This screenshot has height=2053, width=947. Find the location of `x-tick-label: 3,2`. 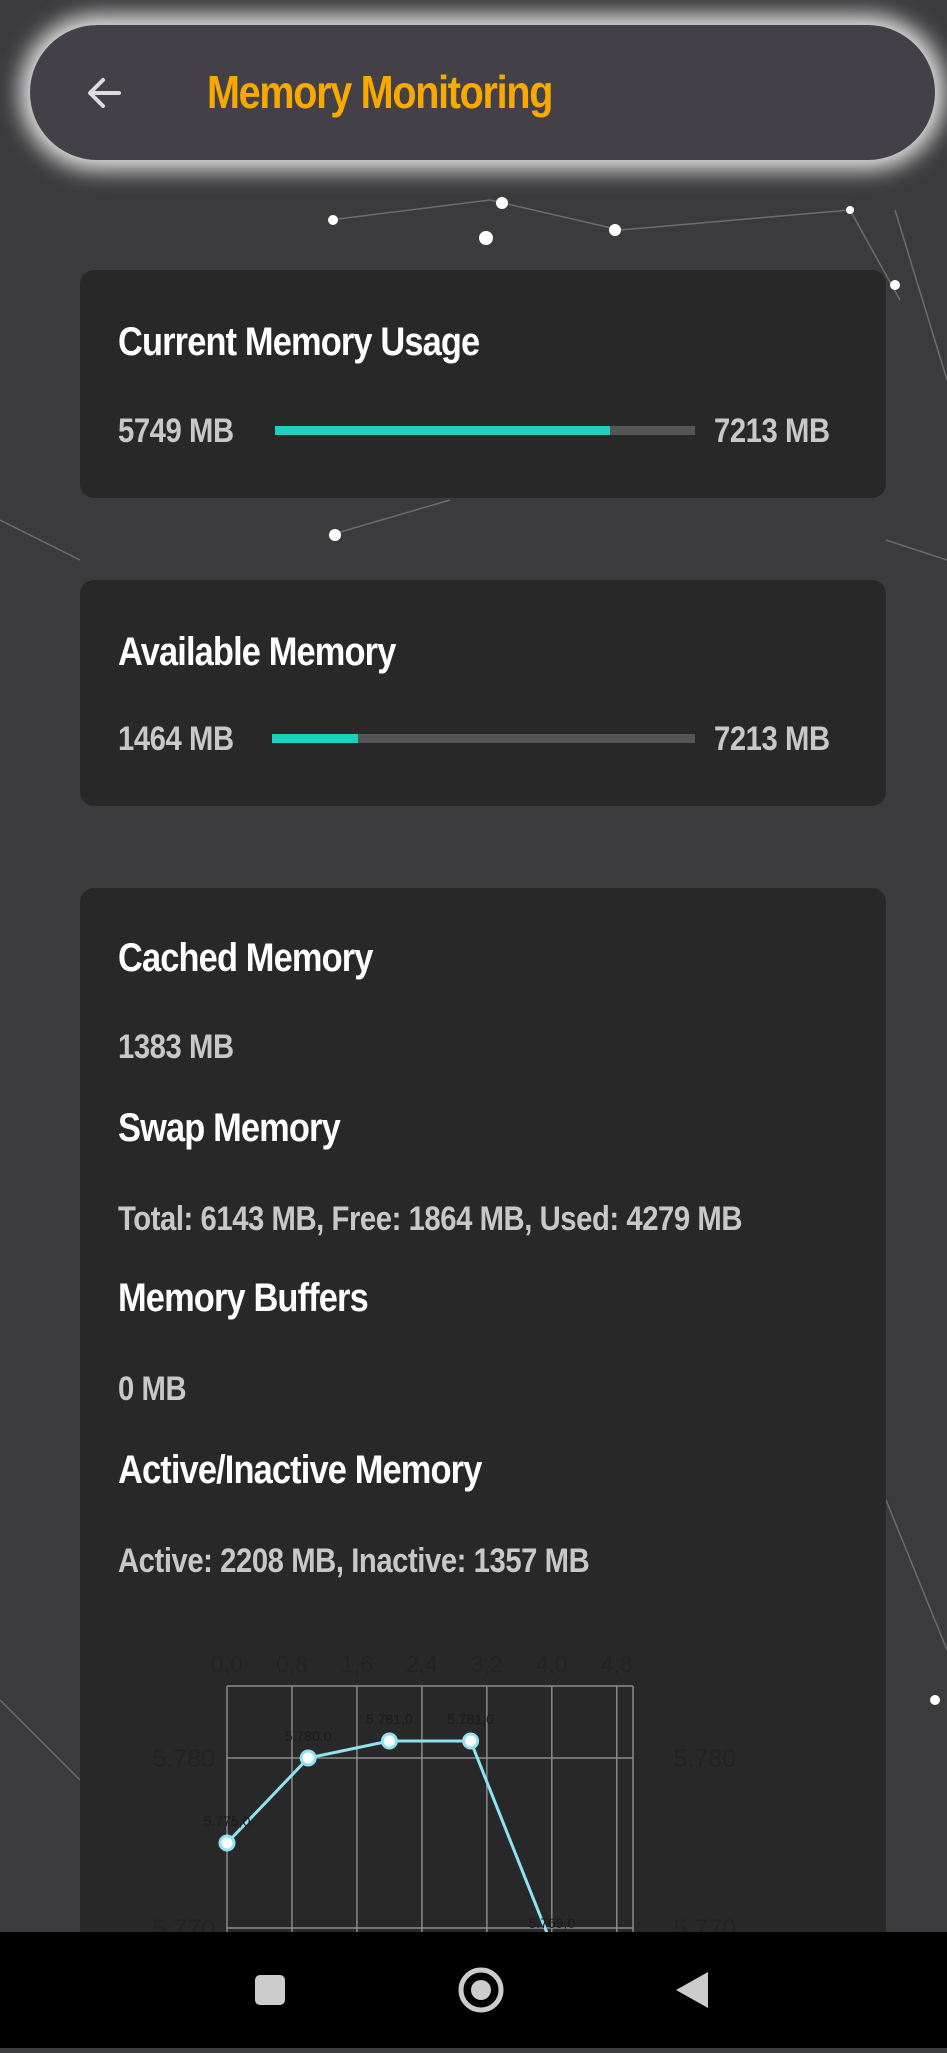

x-tick-label: 3,2 is located at coordinates (487, 1664).